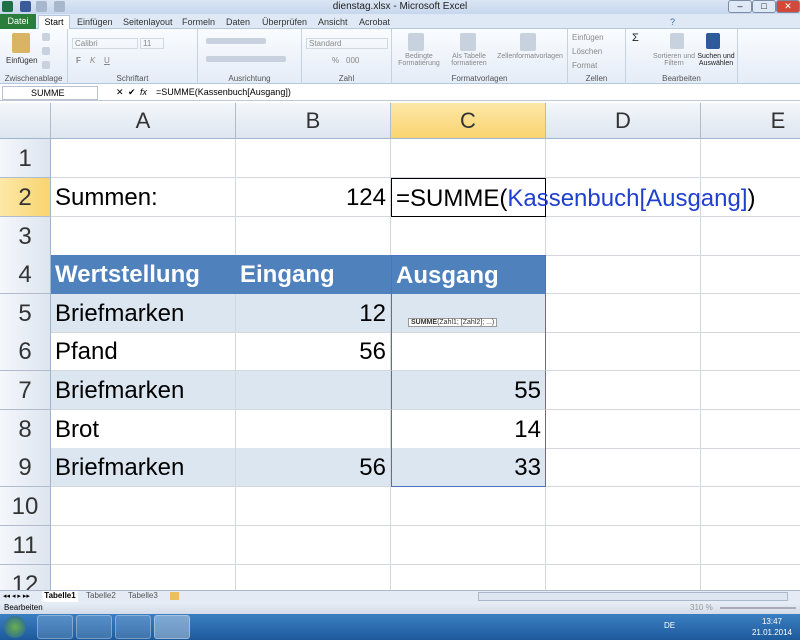 The image size is (800, 640). I want to click on clock-time: 13:47, so click(772, 621).